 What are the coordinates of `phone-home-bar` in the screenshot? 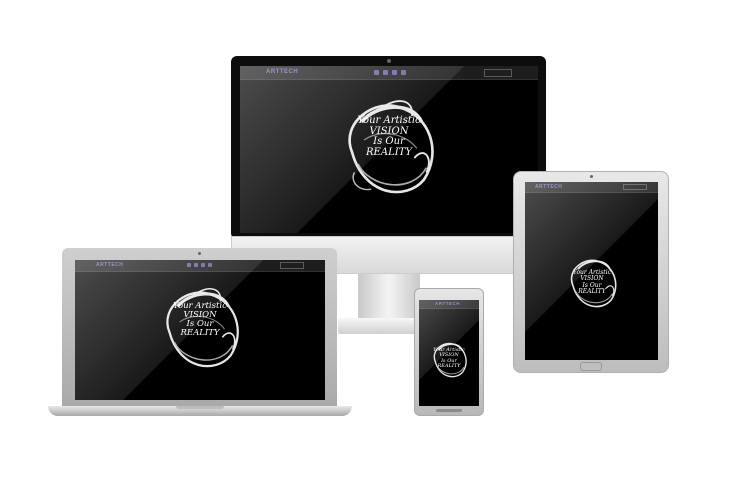 It's located at (449, 410).